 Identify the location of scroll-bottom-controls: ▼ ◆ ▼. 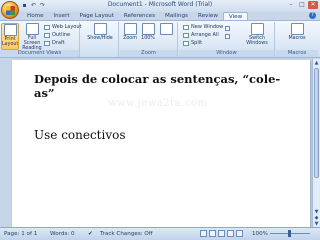
(316, 218).